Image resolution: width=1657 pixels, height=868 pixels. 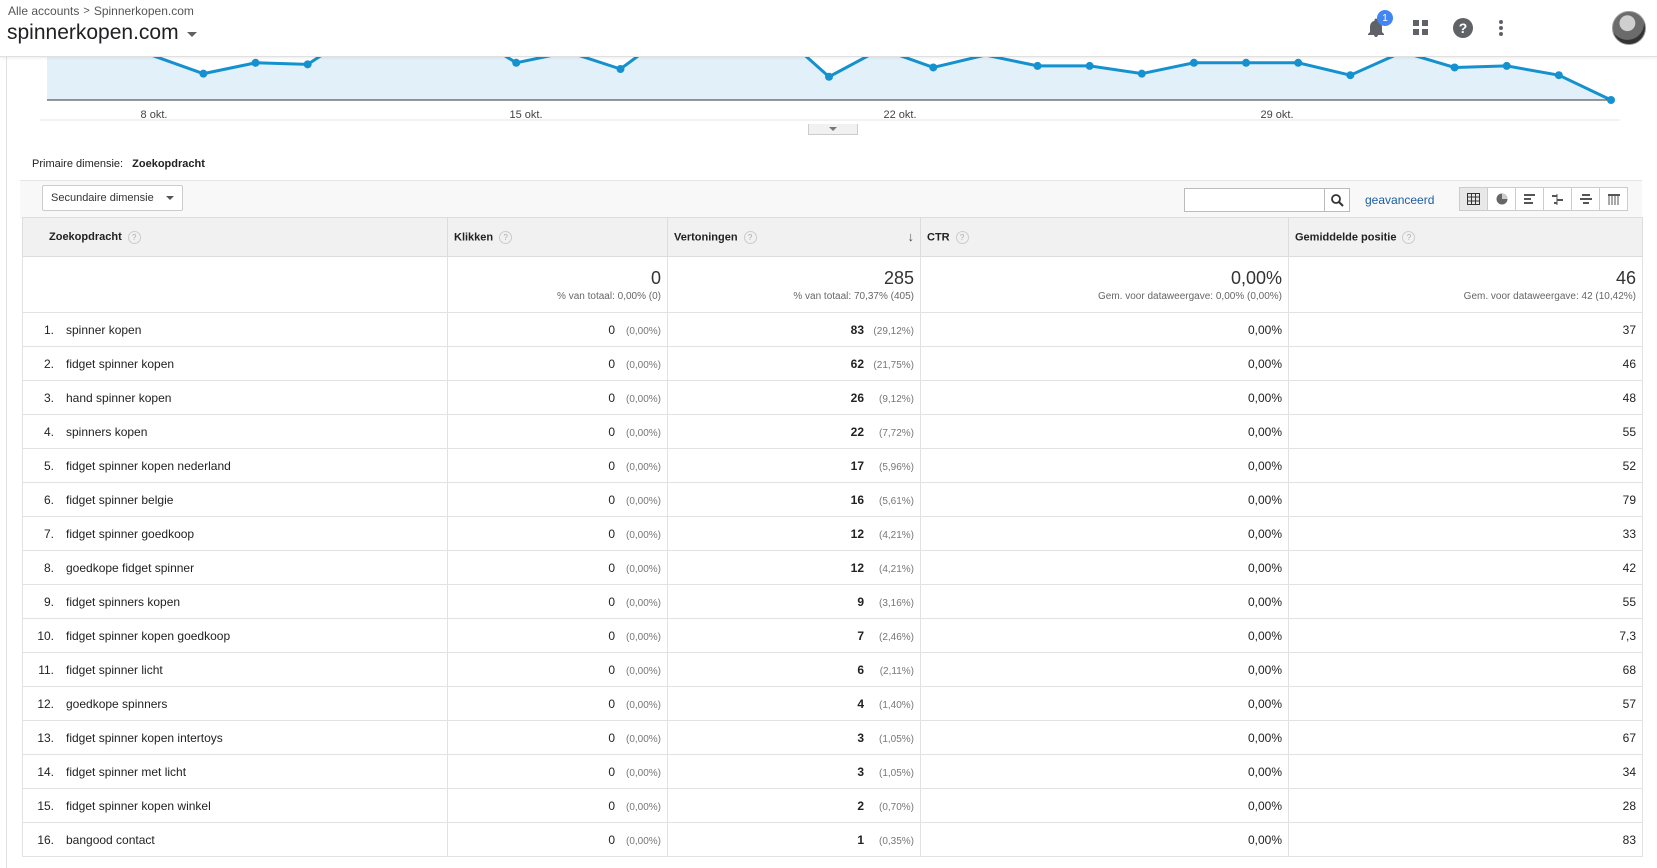 I want to click on query-link: fidget spinner belgie, so click(x=119, y=500).